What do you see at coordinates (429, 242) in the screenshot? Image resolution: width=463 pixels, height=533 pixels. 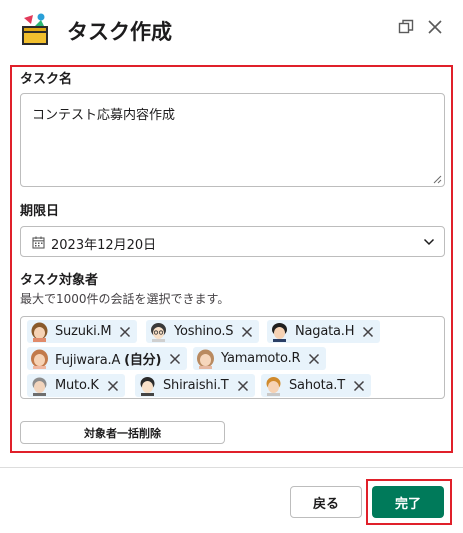 I see `chevron-down-icon` at bounding box center [429, 242].